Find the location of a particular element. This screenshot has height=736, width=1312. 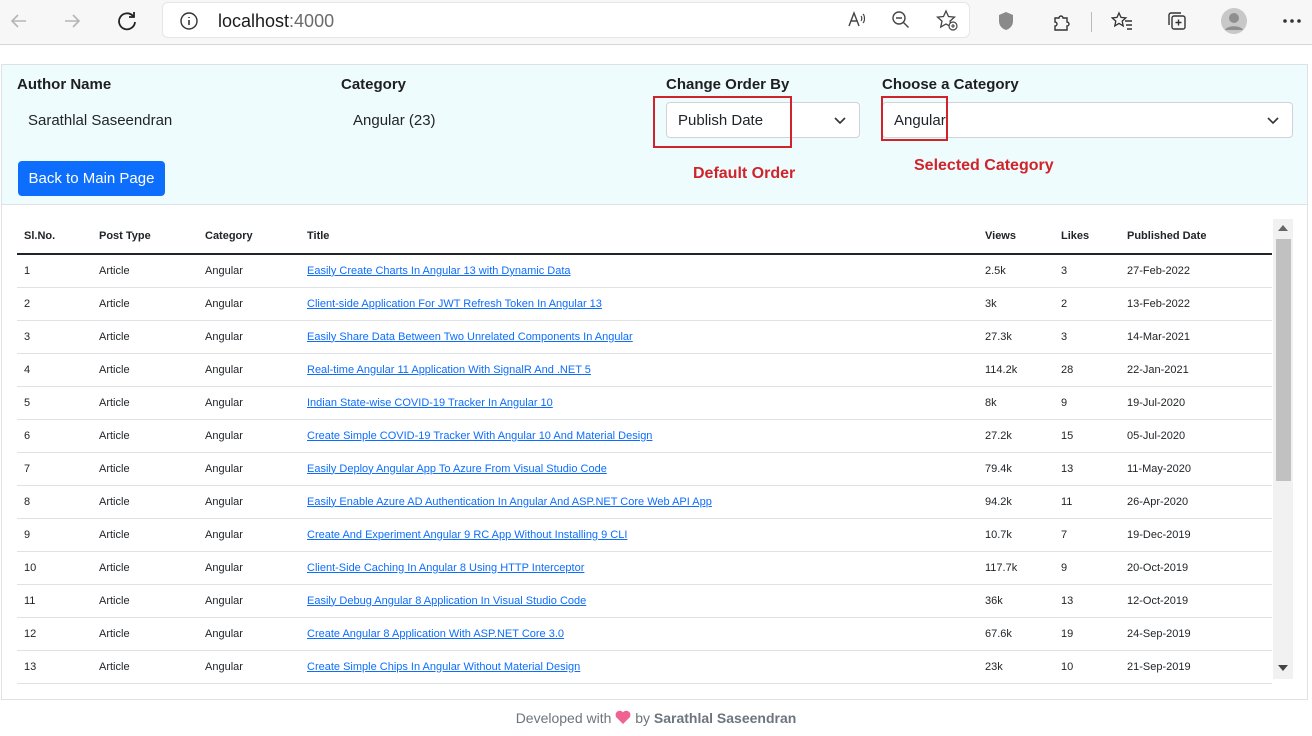

cell-slno: 1 is located at coordinates (54, 271).